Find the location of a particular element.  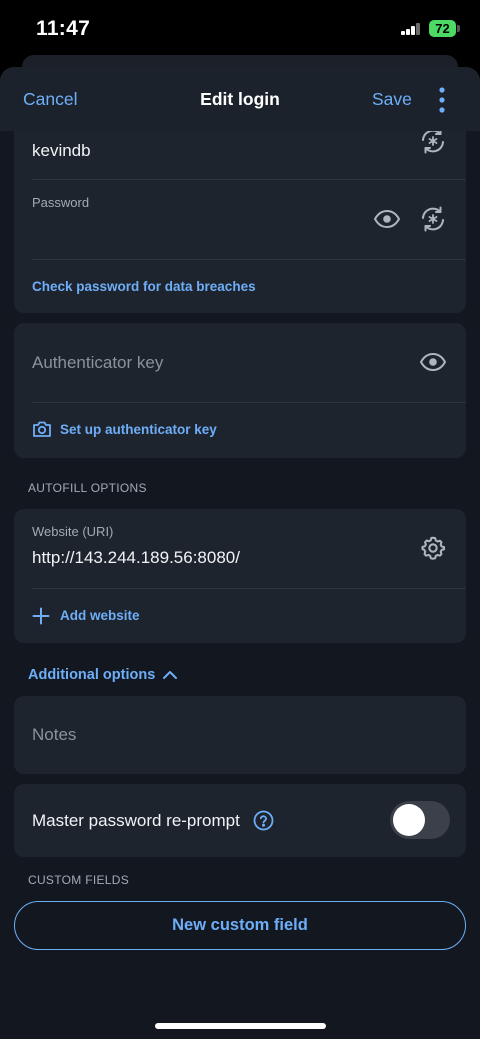

website-uri-field: http://143.244.189.56:8080/ is located at coordinates (136, 558).